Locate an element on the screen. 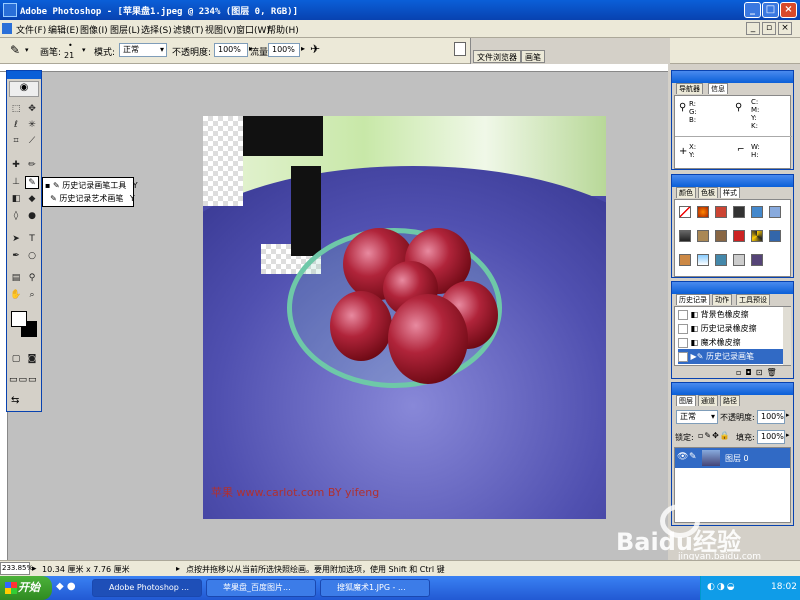  history-scrollbar is located at coordinates (787, 336).